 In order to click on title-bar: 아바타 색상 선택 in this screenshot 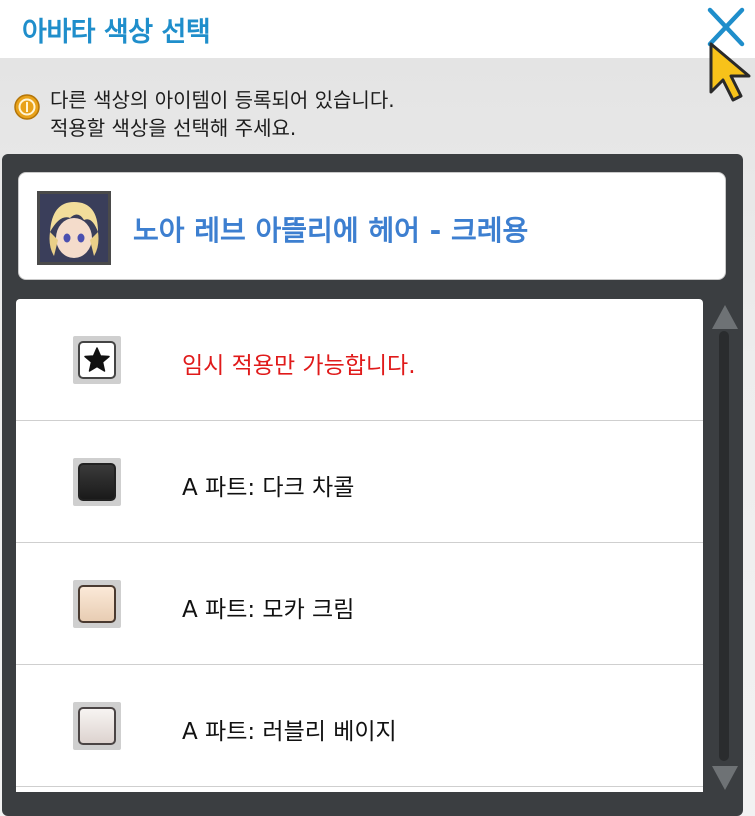, I will do `click(377, 29)`.